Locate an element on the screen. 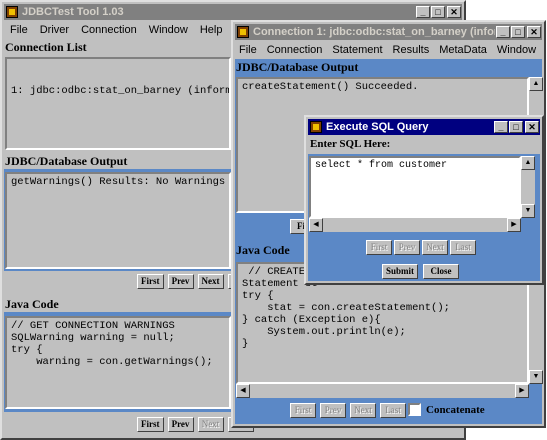  concatenate-option: Concatenate is located at coordinates (446, 409).